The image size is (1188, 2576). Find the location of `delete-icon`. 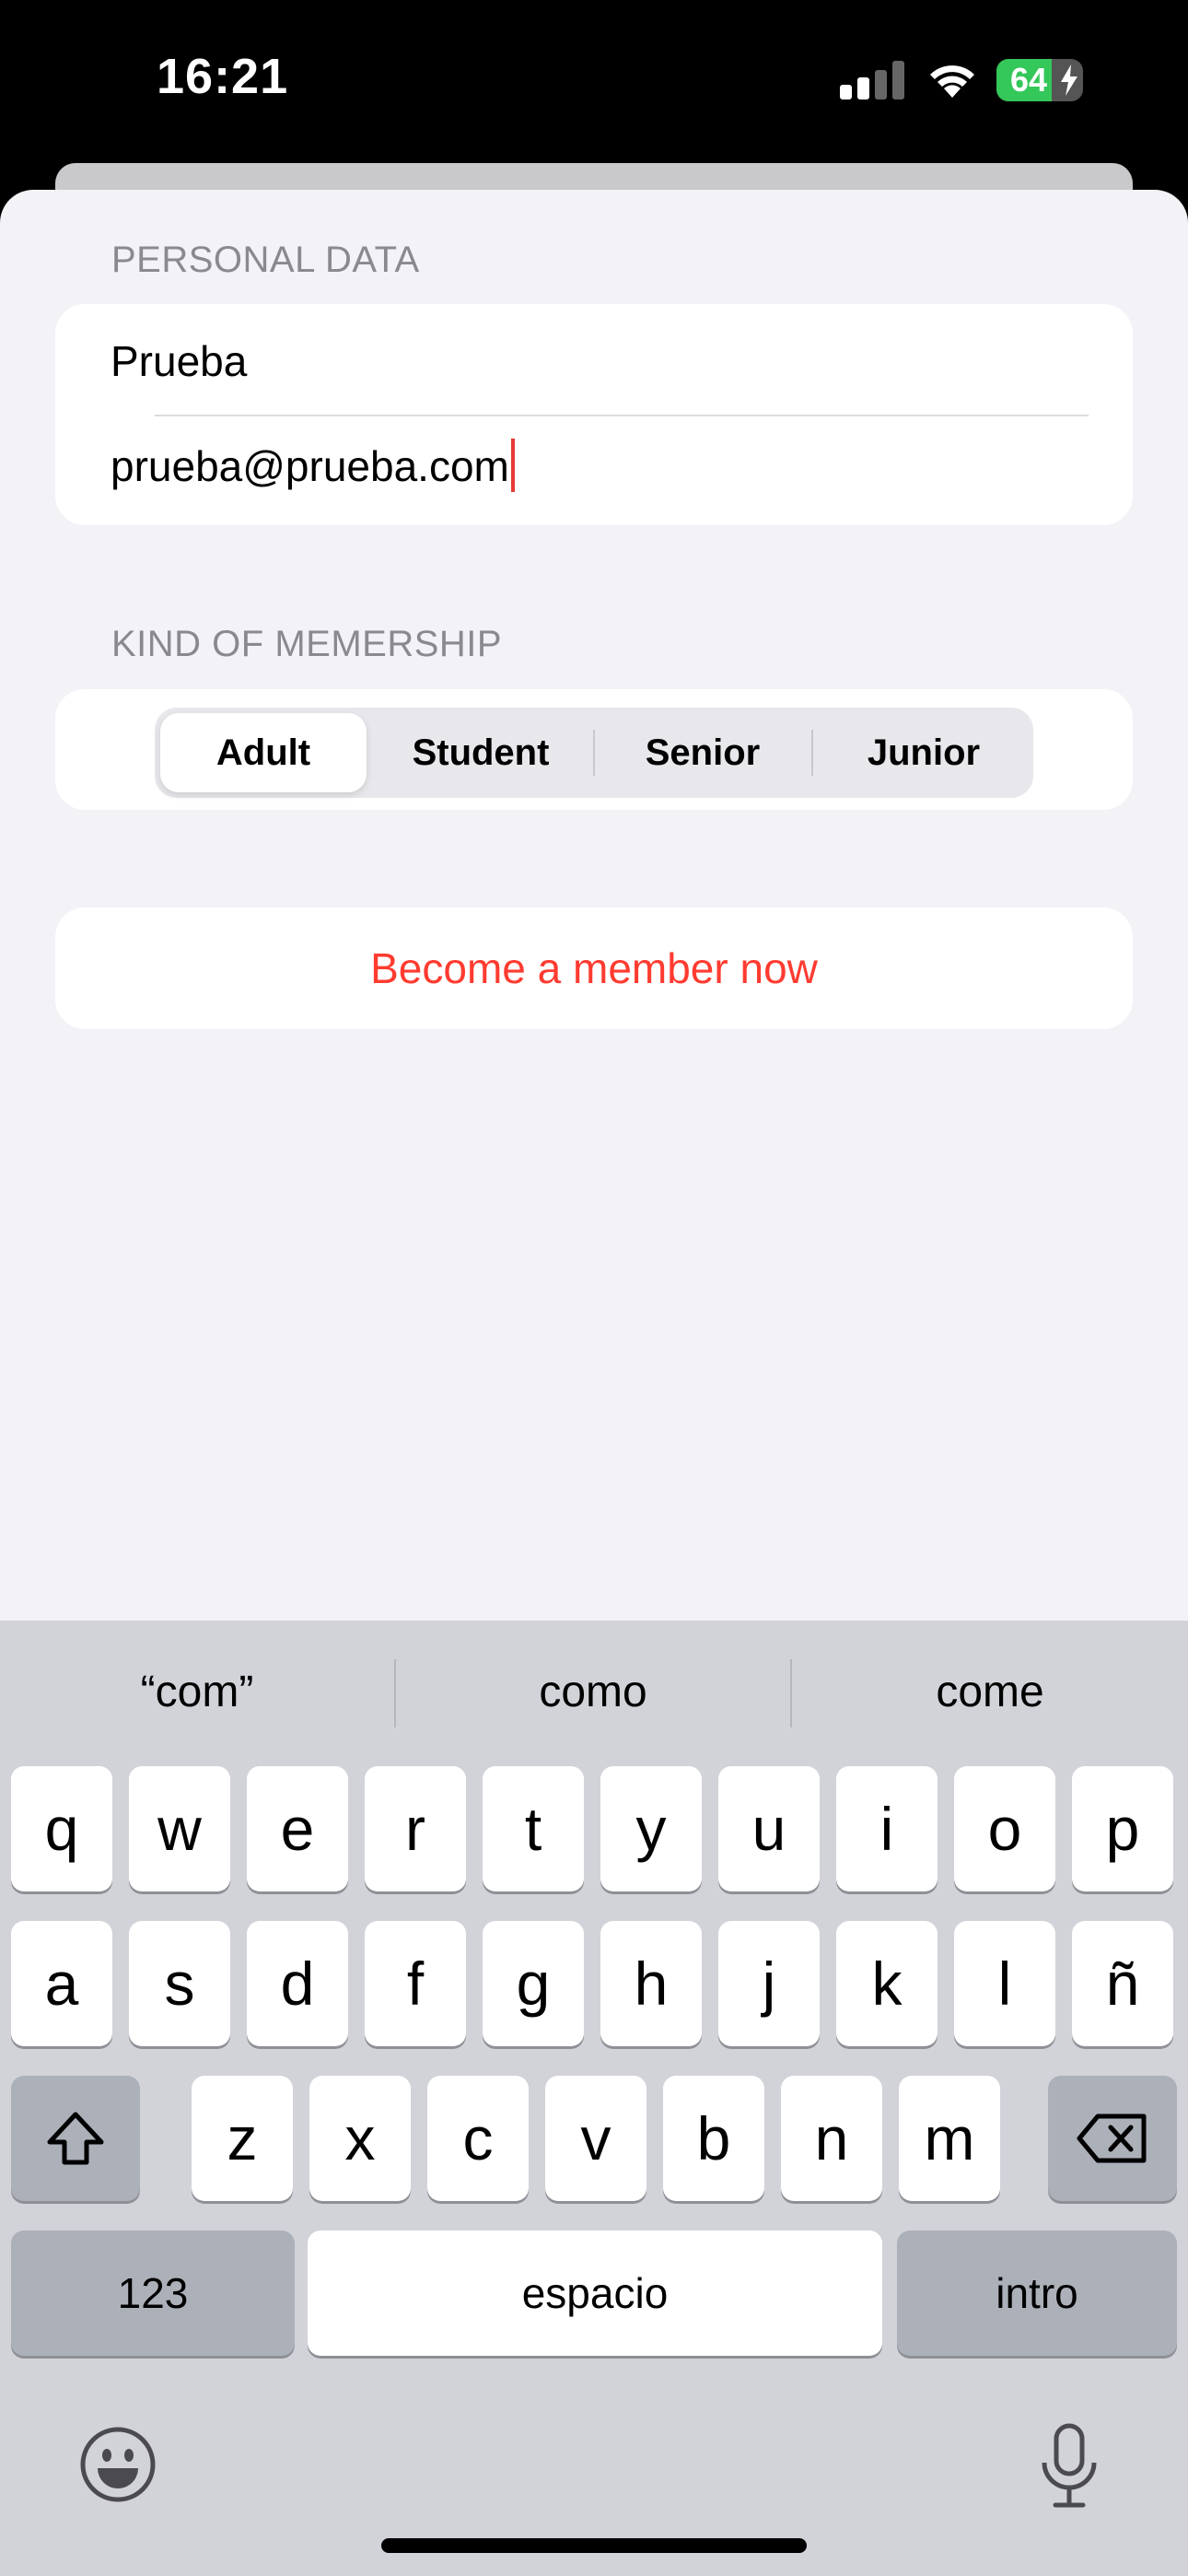

delete-icon is located at coordinates (1112, 2138).